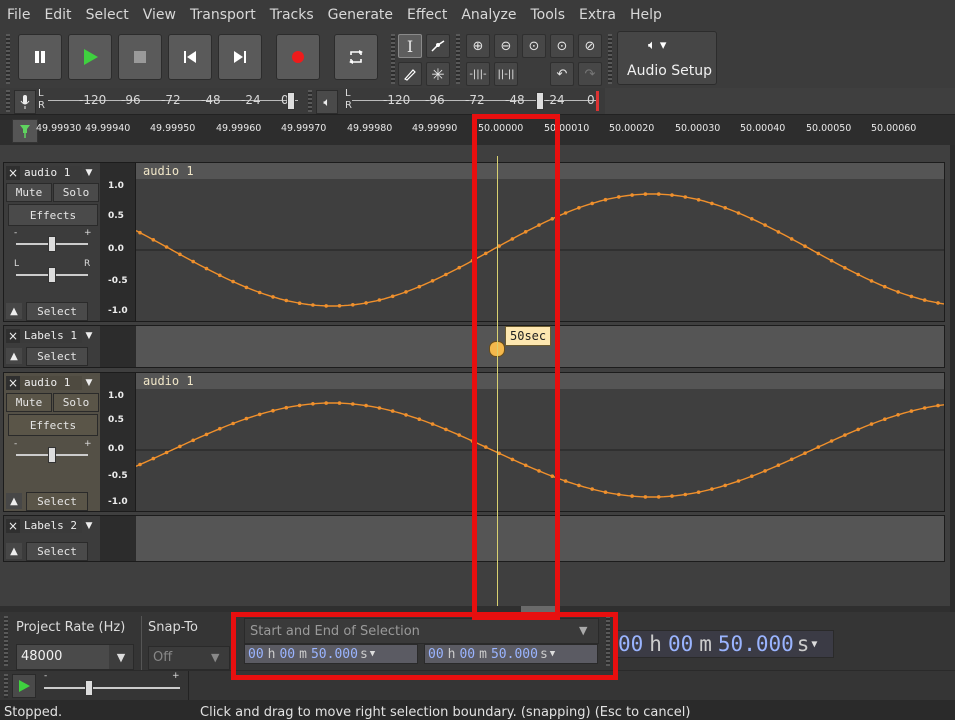  Describe the element at coordinates (327, 102) in the screenshot. I see `play-meter-button: 🔈︎` at that location.